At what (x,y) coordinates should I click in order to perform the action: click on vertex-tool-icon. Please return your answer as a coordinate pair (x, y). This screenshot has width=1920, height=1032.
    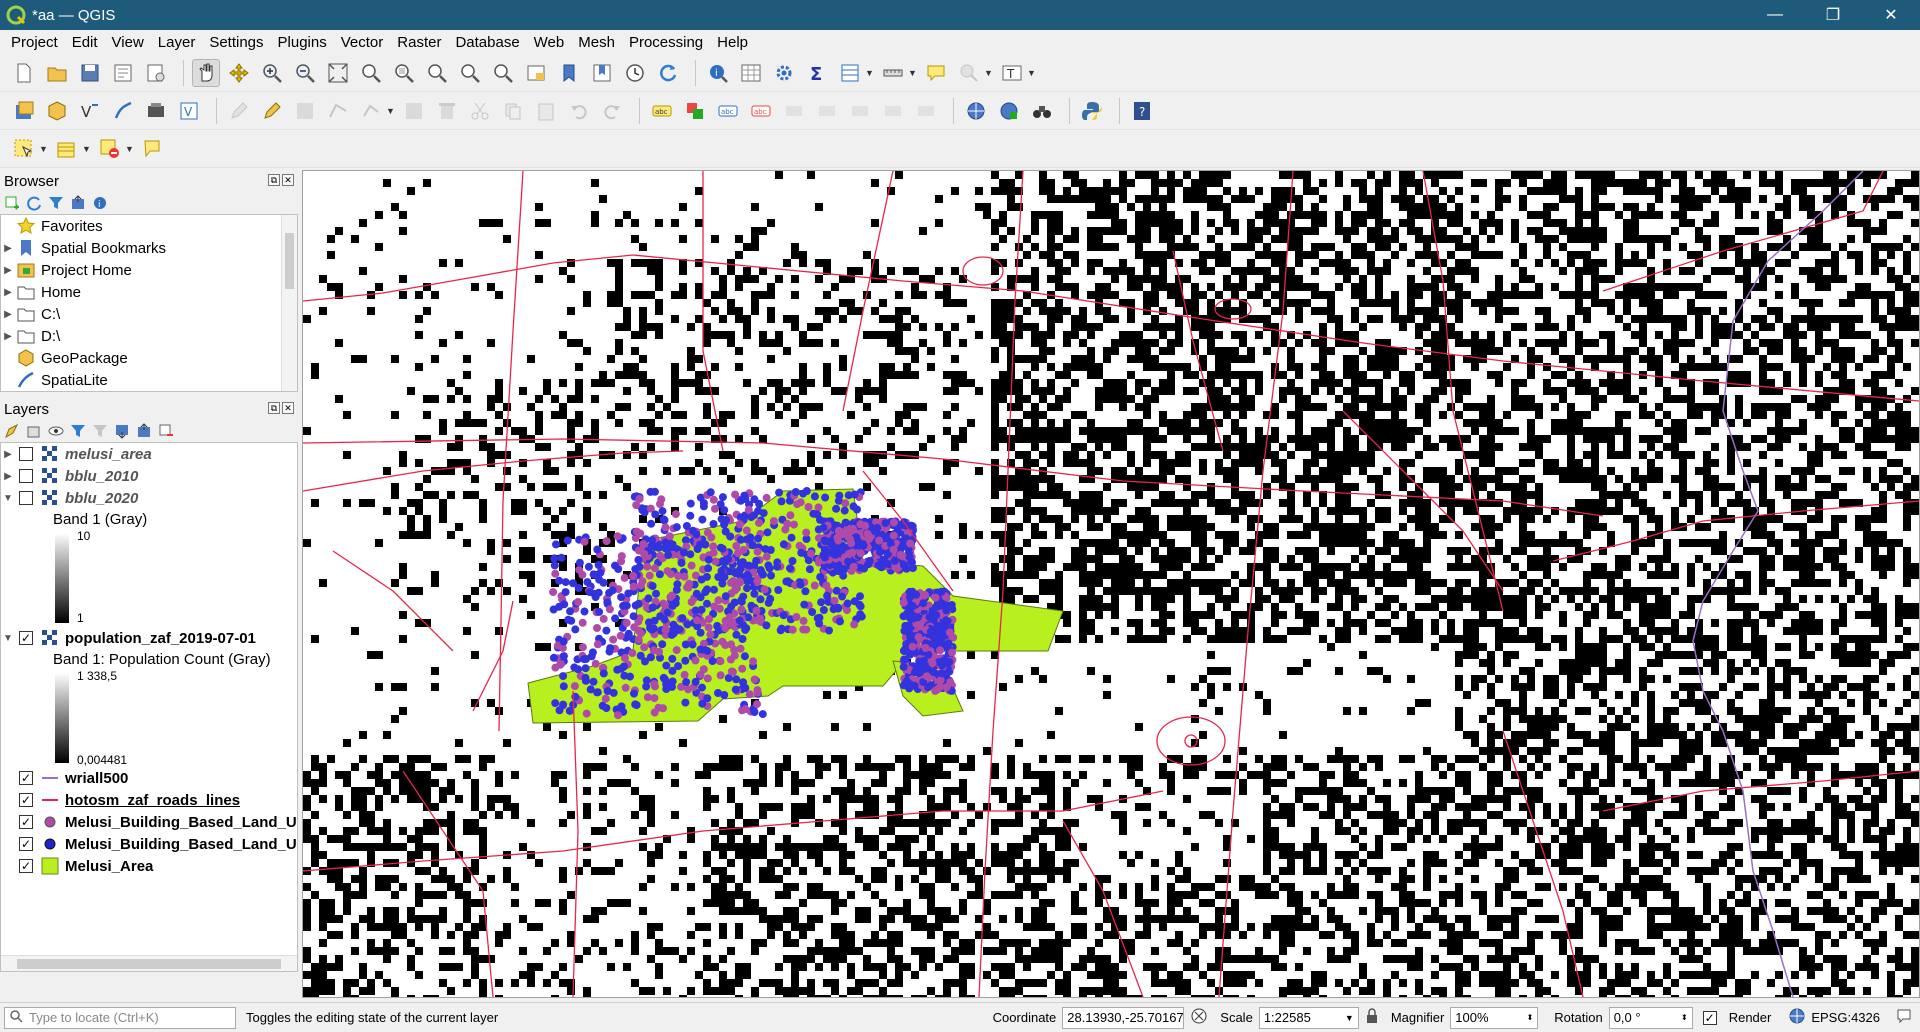
    Looking at the image, I should click on (371, 111).